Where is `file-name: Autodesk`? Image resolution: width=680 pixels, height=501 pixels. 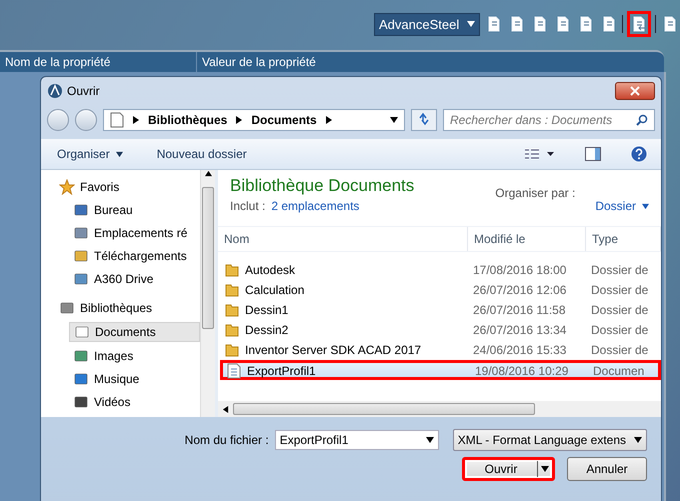 file-name: Autodesk is located at coordinates (270, 270).